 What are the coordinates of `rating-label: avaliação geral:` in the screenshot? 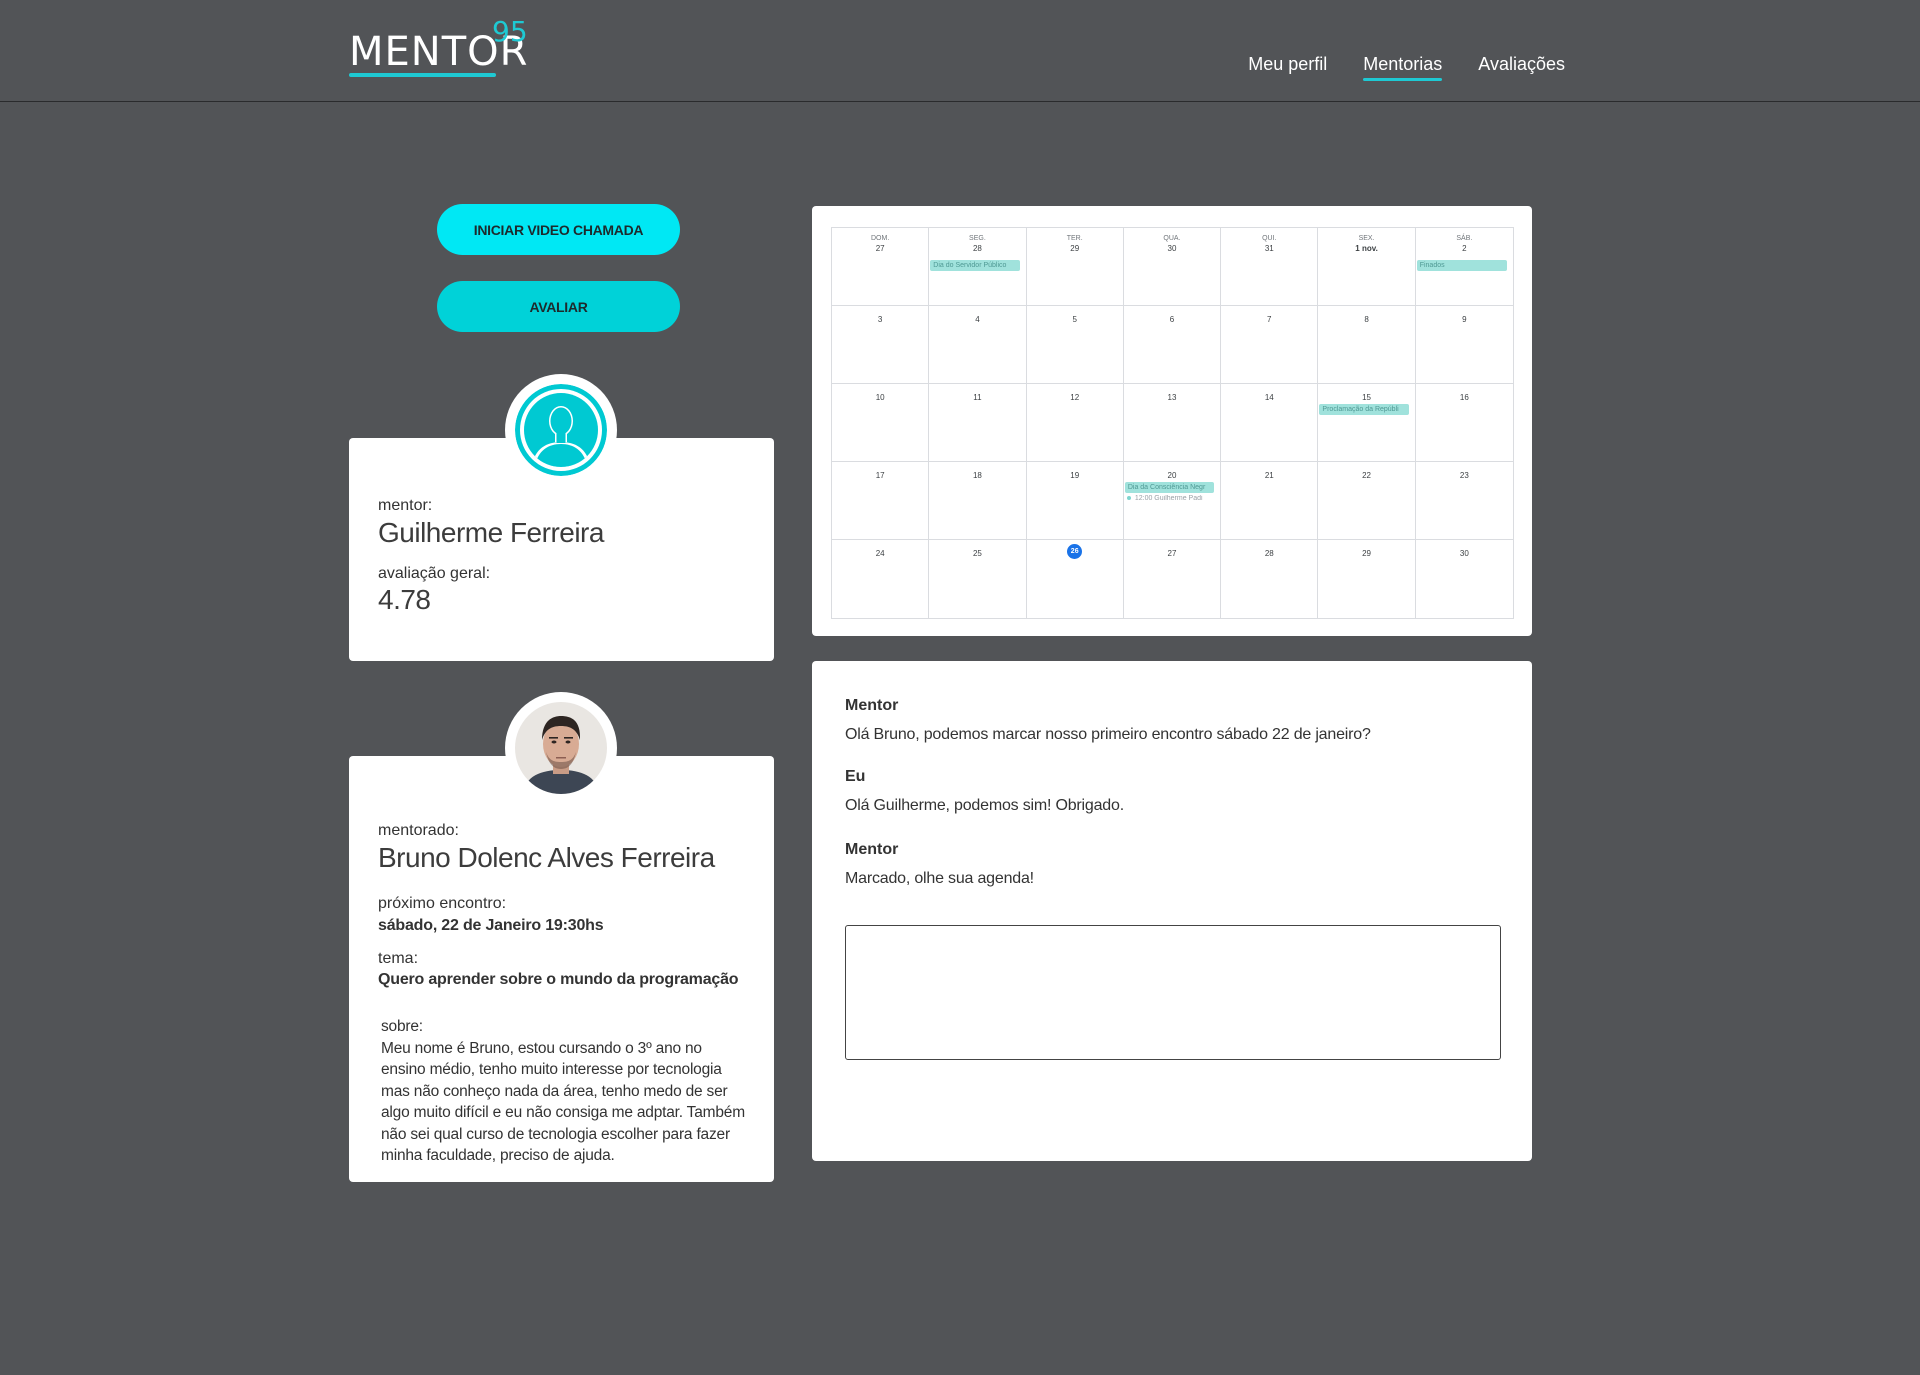 It's located at (434, 573).